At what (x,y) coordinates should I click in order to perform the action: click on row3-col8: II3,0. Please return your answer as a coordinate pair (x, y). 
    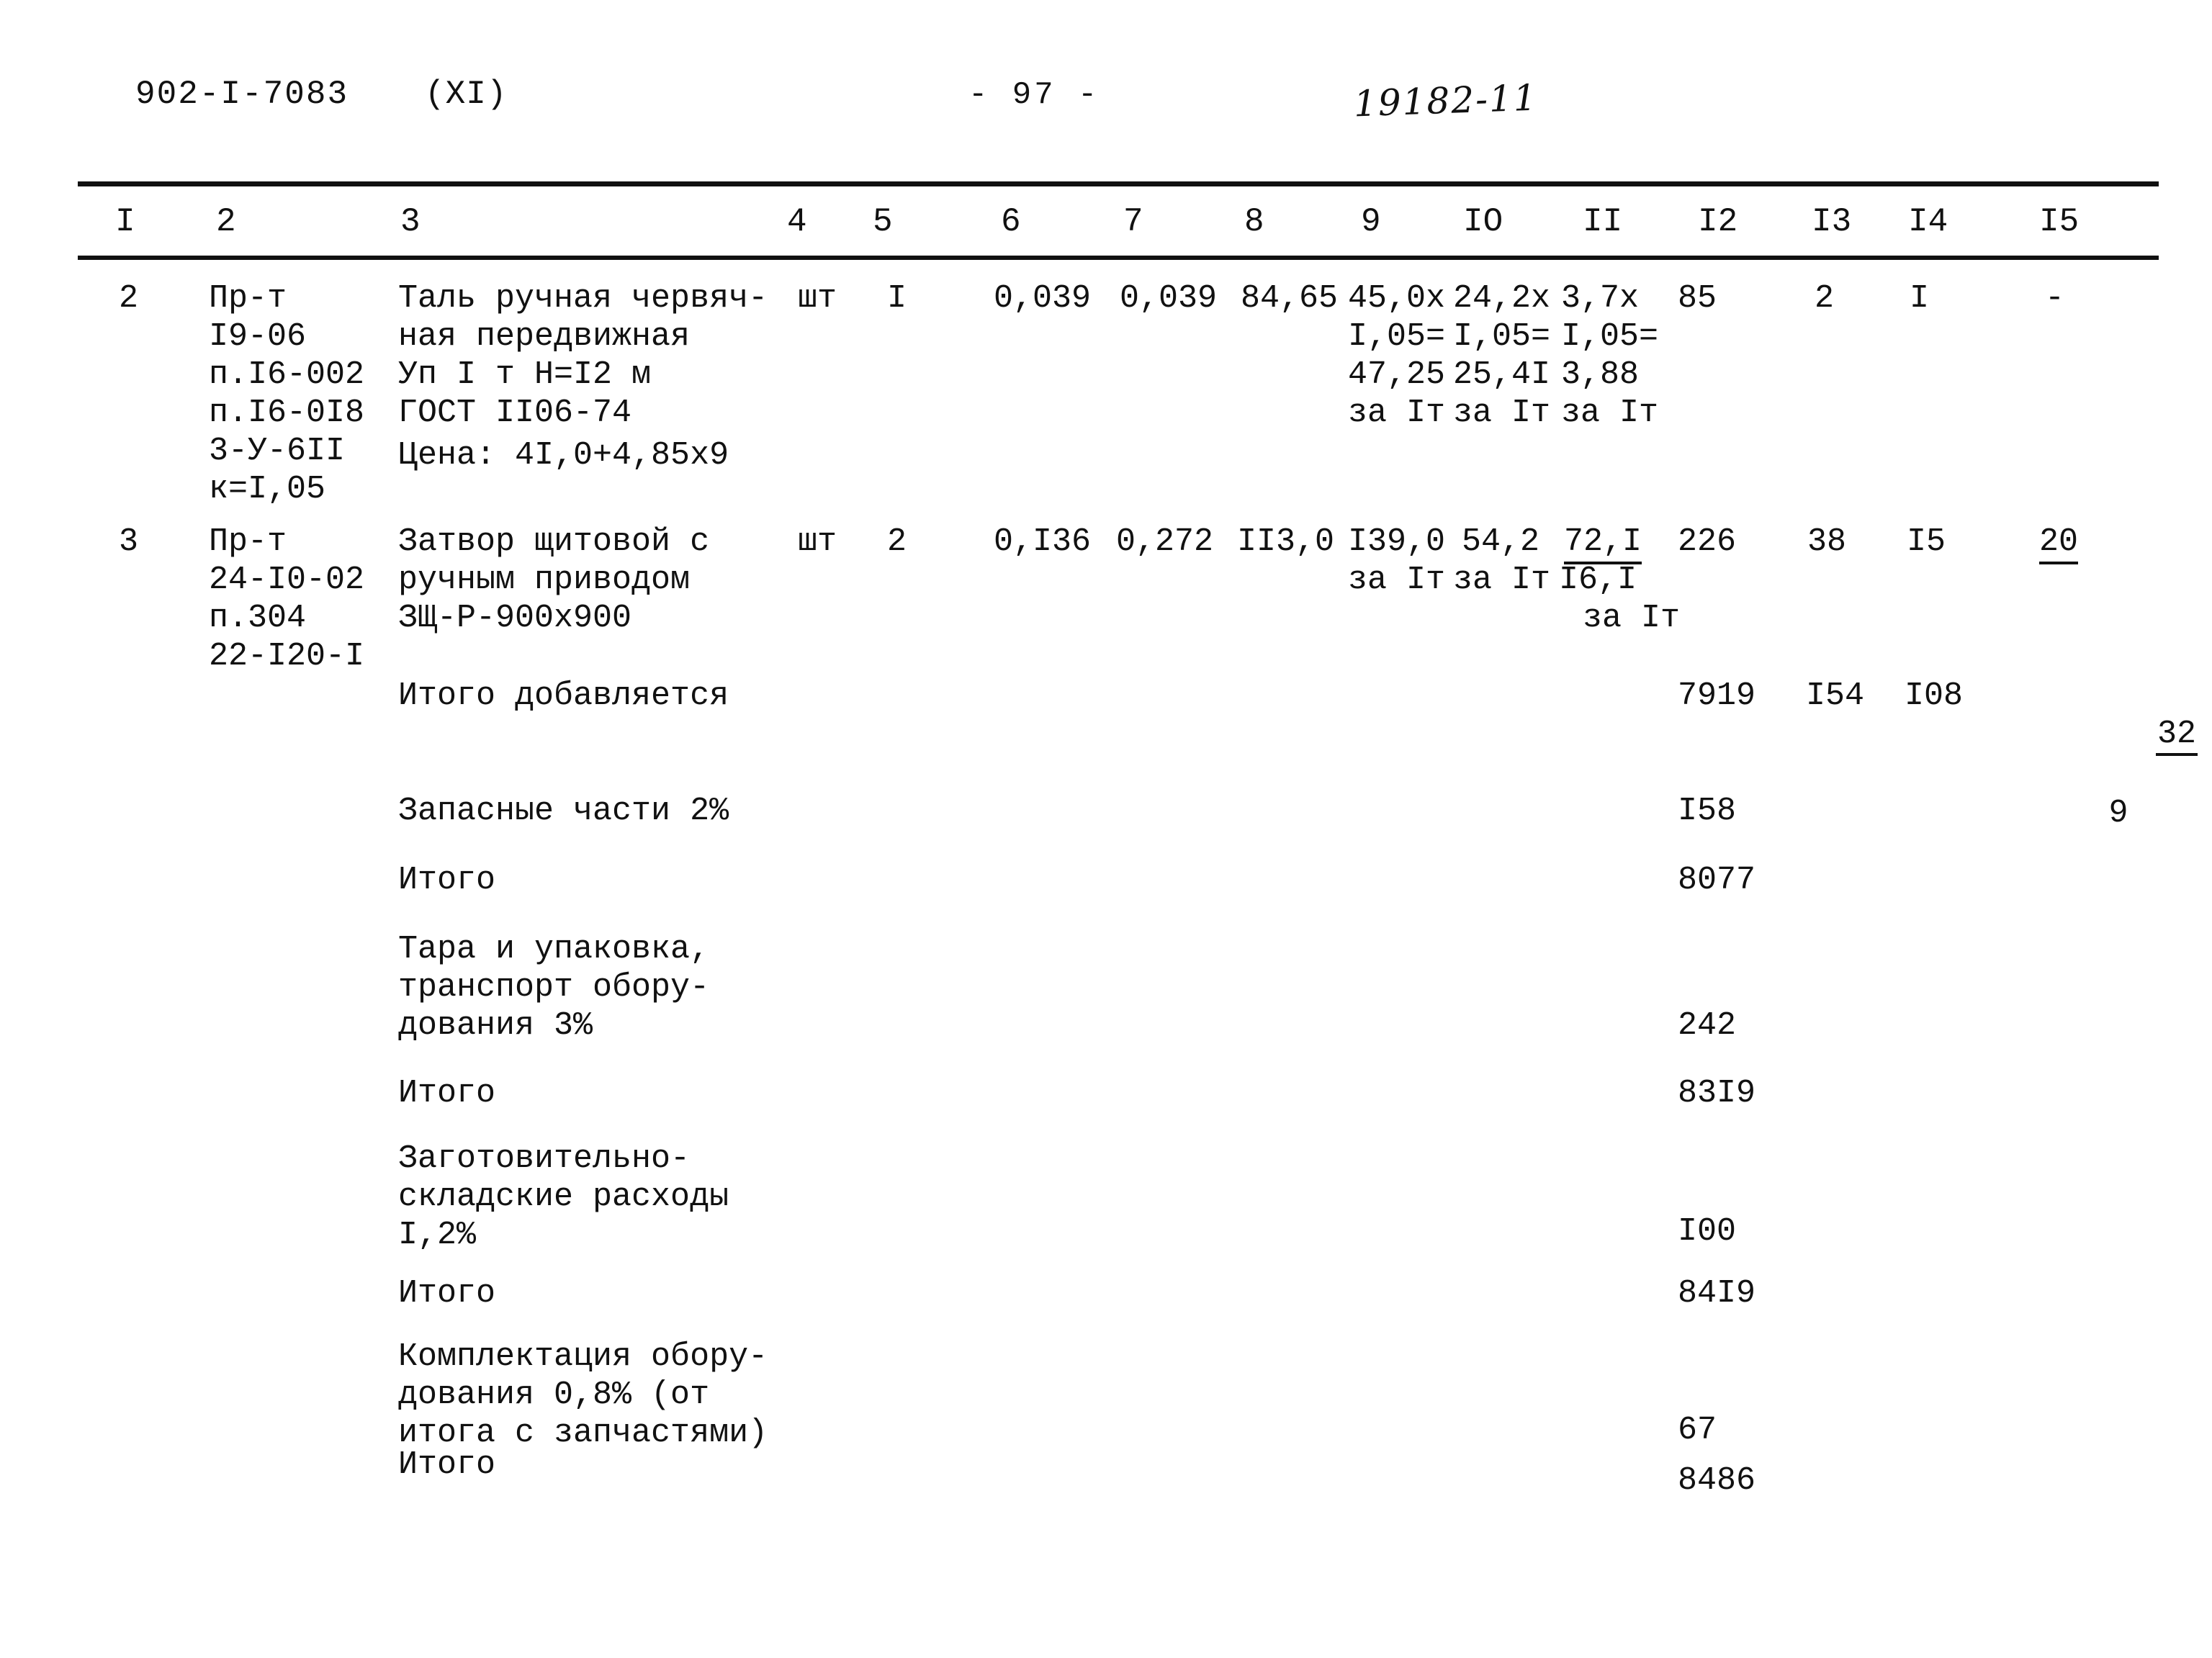
    Looking at the image, I should click on (1286, 541).